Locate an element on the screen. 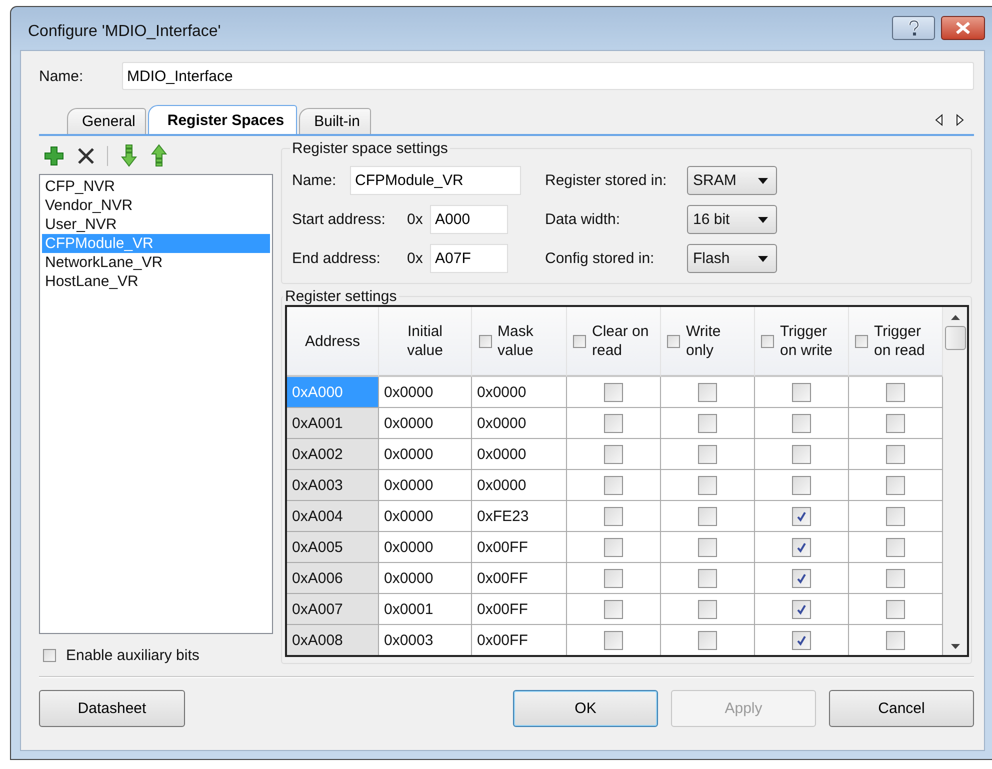 Image resolution: width=992 pixels, height=769 pixels. list-item: User_NVR is located at coordinates (156, 224).